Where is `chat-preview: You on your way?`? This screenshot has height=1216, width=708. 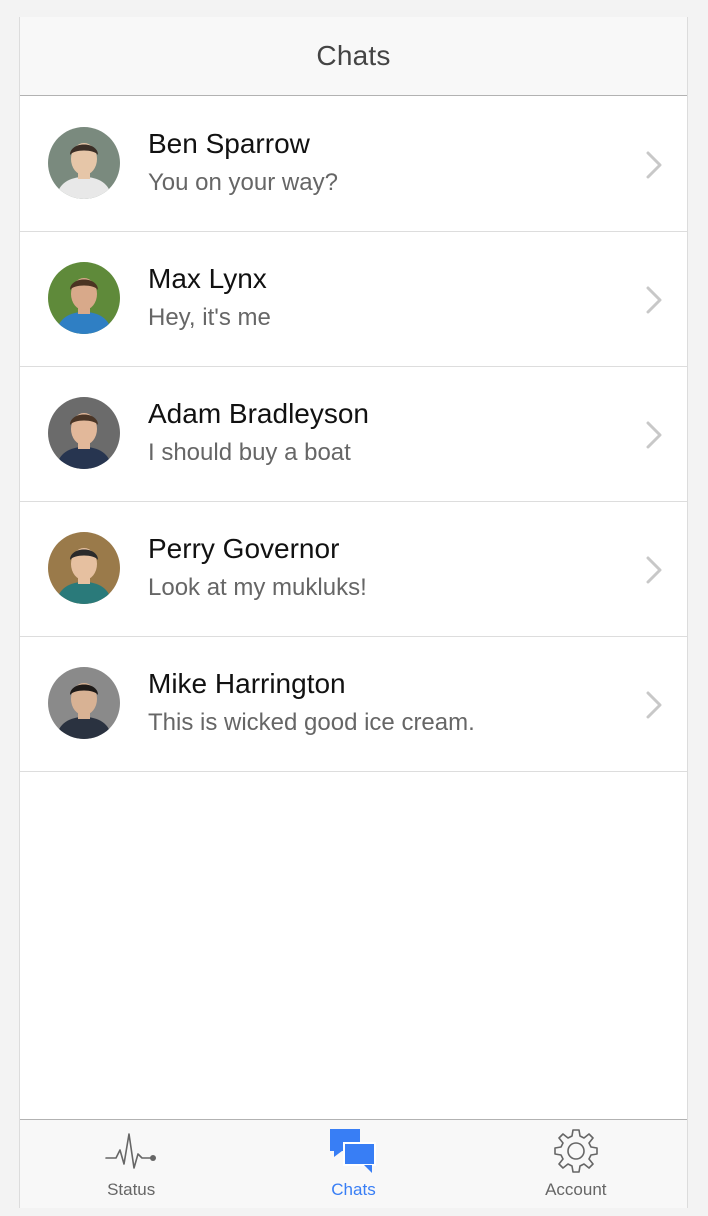
chat-preview: You on your way? is located at coordinates (243, 182).